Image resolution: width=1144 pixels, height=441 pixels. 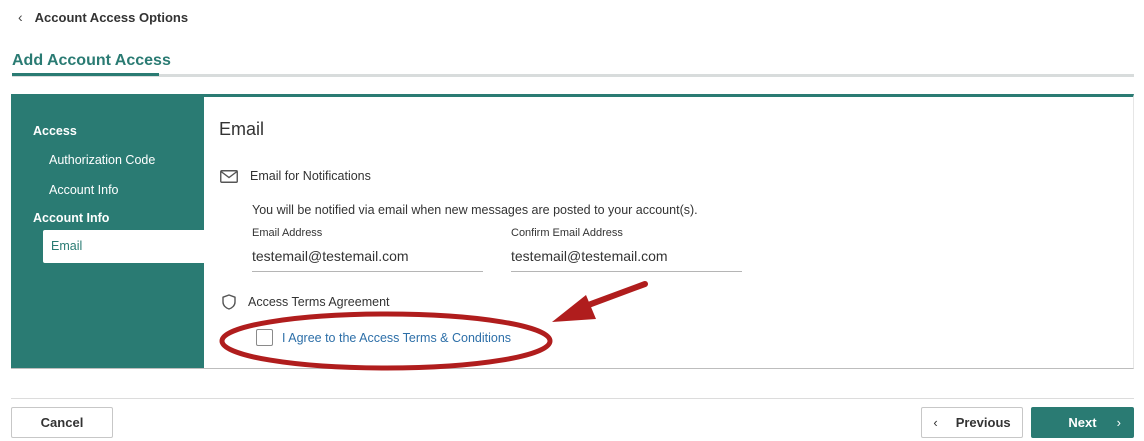 I want to click on confirm-email-field: Confirm Email Address, so click(x=626, y=249).